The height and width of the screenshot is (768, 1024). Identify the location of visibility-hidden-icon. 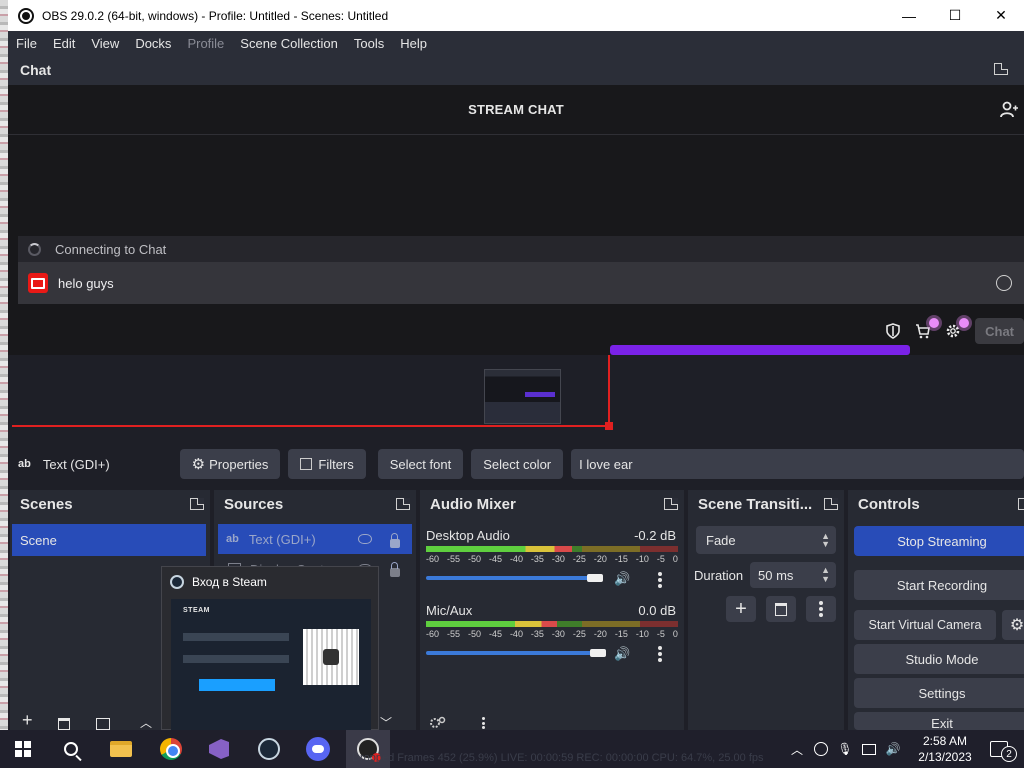
(365, 539).